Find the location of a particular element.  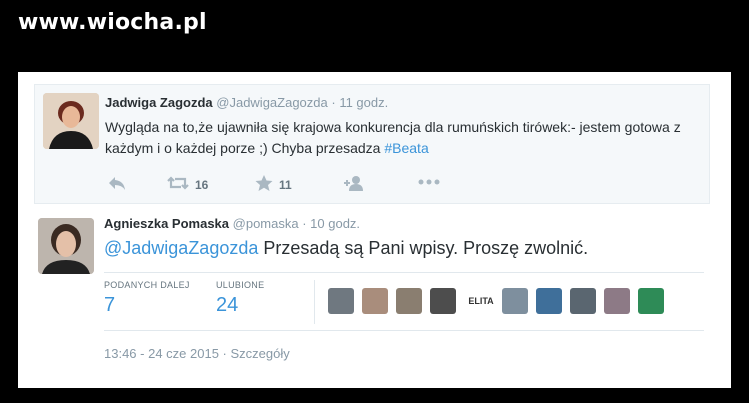

favorite-button: 11 is located at coordinates (273, 185).